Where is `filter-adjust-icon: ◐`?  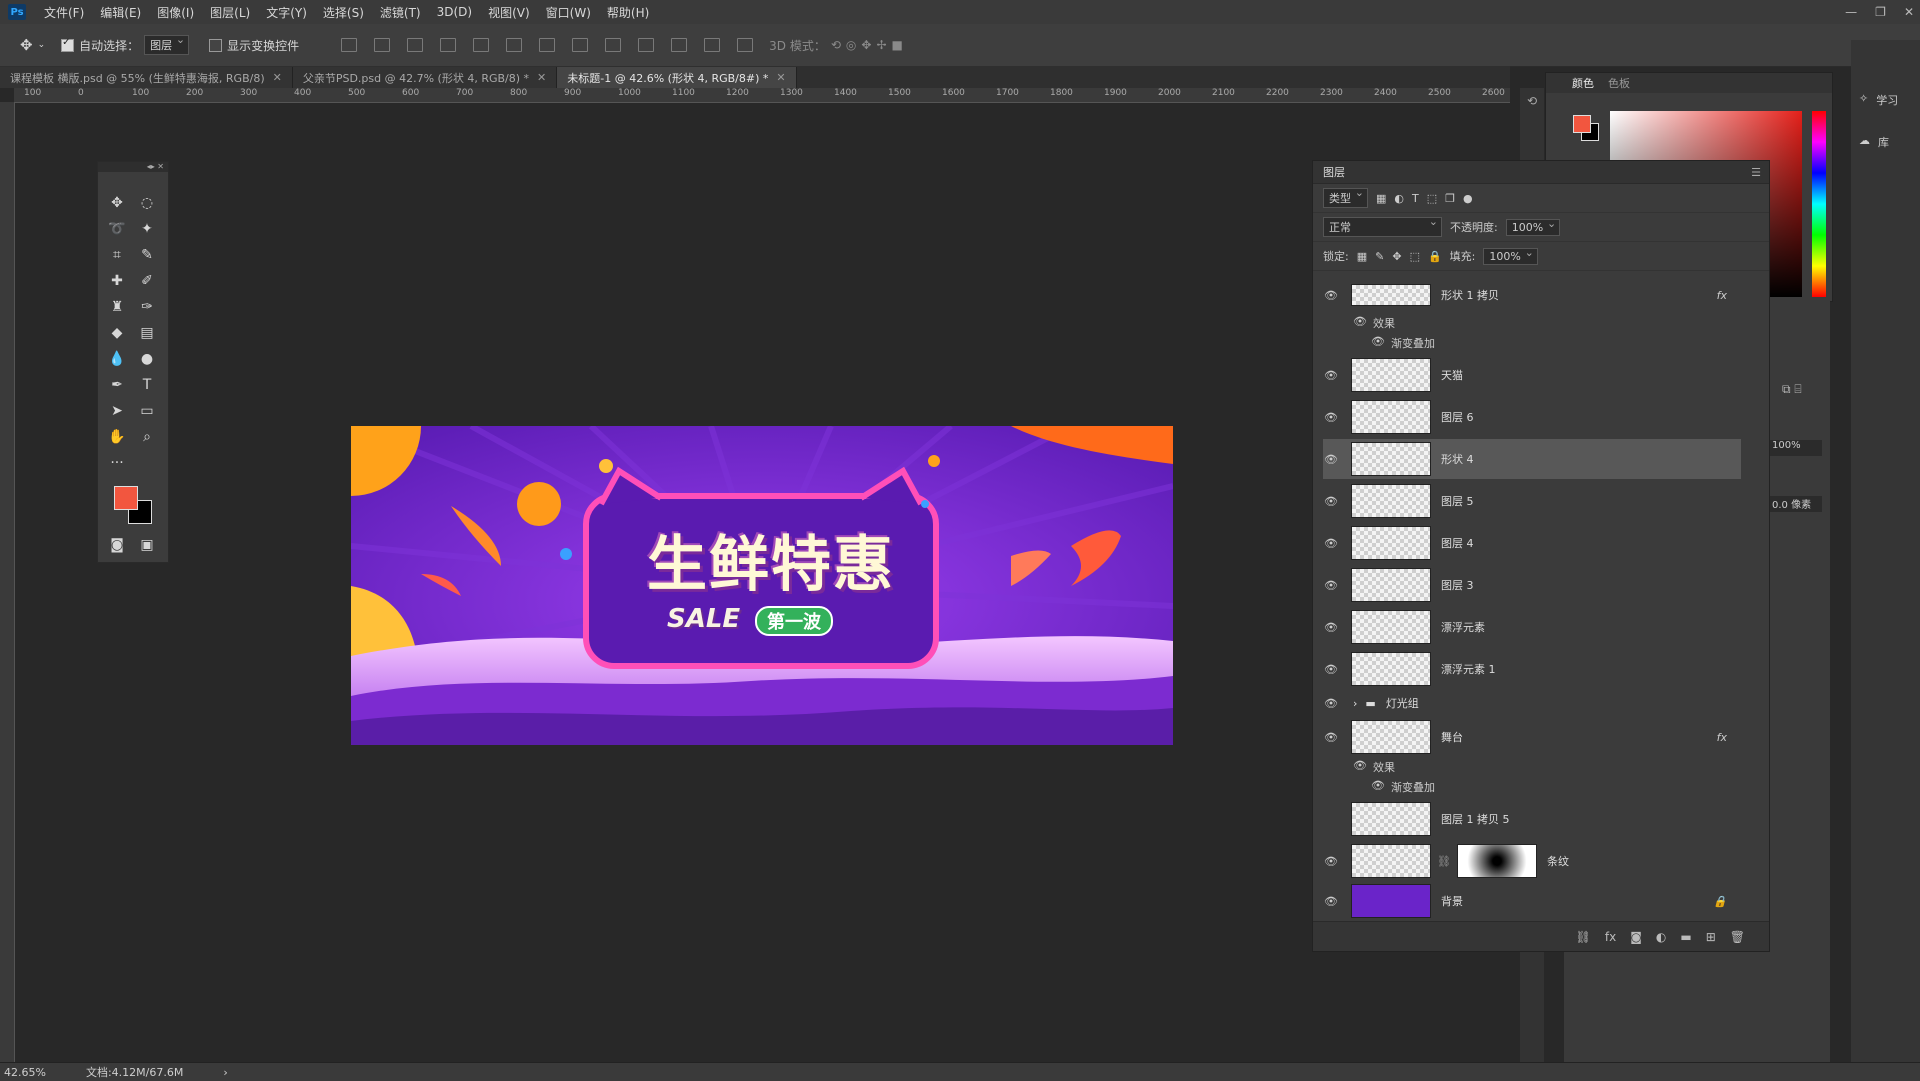 filter-adjust-icon: ◐ is located at coordinates (1399, 198).